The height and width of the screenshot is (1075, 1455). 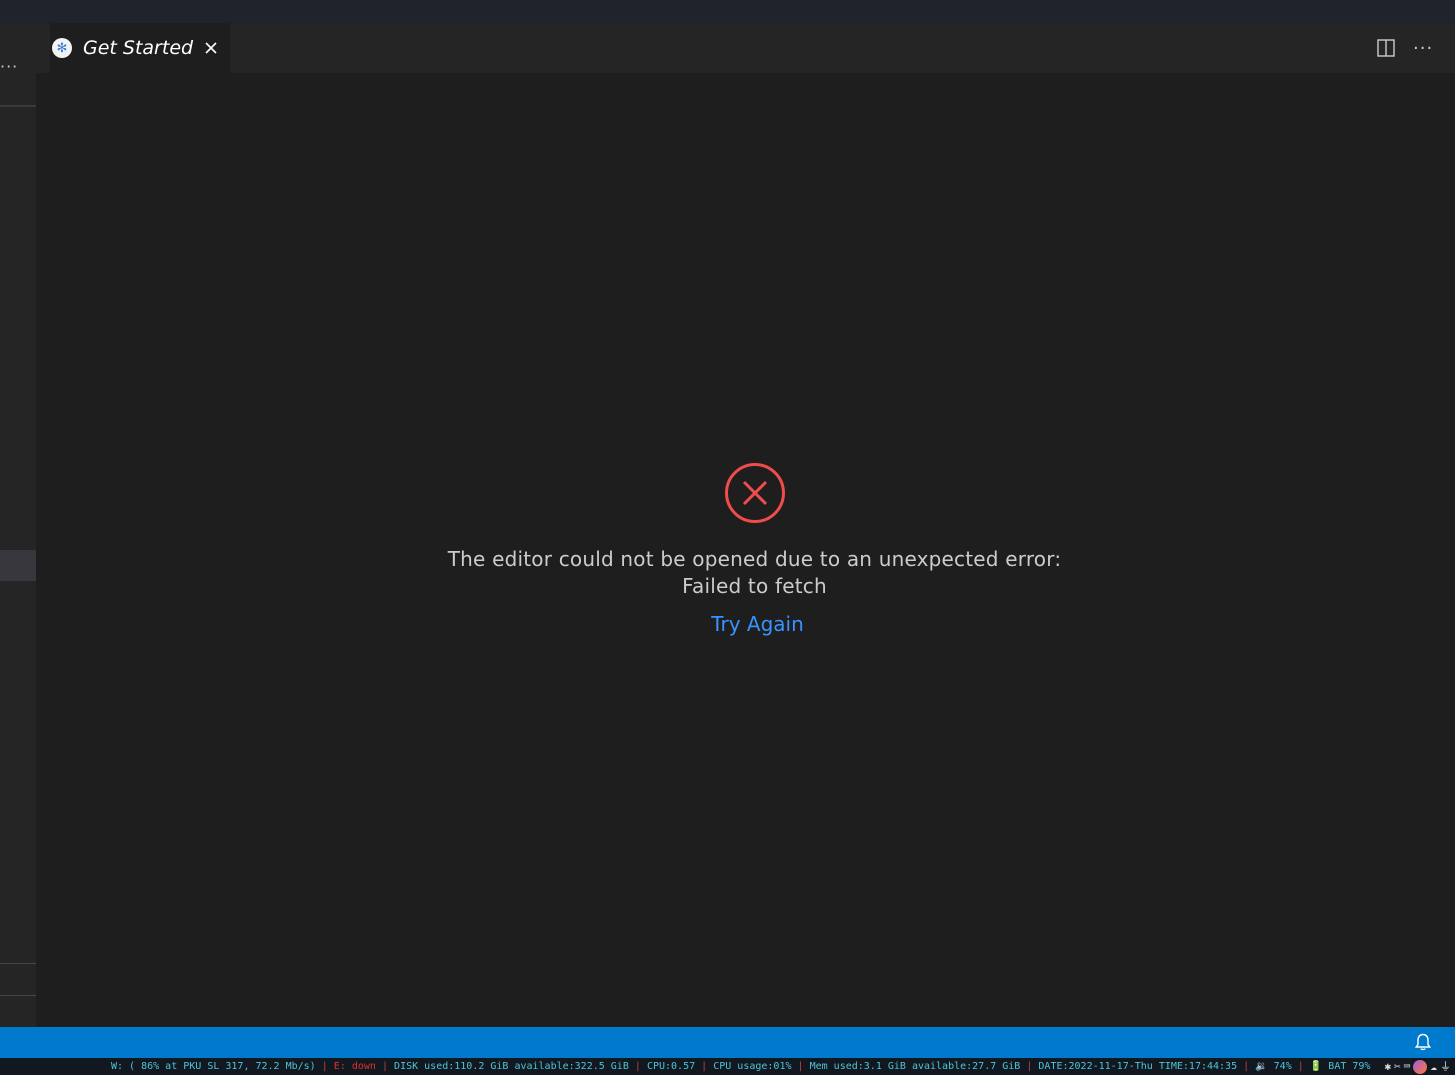 I want to click on bell-icon, so click(x=1423, y=1042).